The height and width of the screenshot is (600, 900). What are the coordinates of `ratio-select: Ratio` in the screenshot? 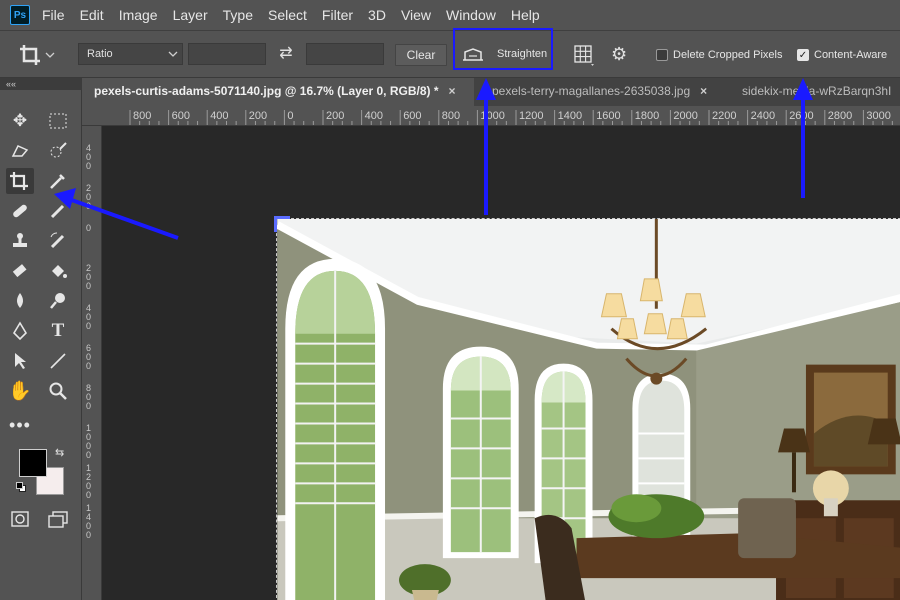 It's located at (130, 54).